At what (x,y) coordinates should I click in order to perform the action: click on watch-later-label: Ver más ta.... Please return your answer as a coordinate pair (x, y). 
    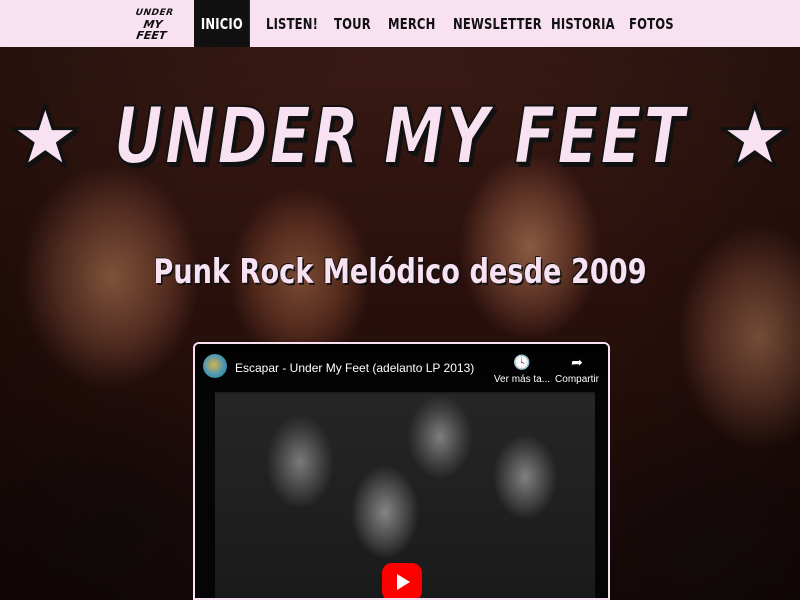
    Looking at the image, I should click on (522, 379).